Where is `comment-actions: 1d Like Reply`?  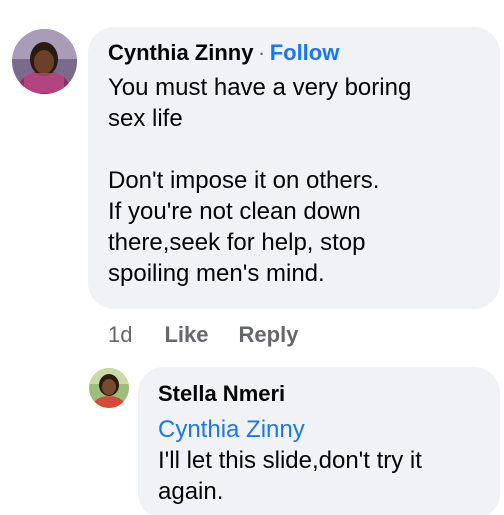
comment-actions: 1d Like Reply is located at coordinates (203, 335).